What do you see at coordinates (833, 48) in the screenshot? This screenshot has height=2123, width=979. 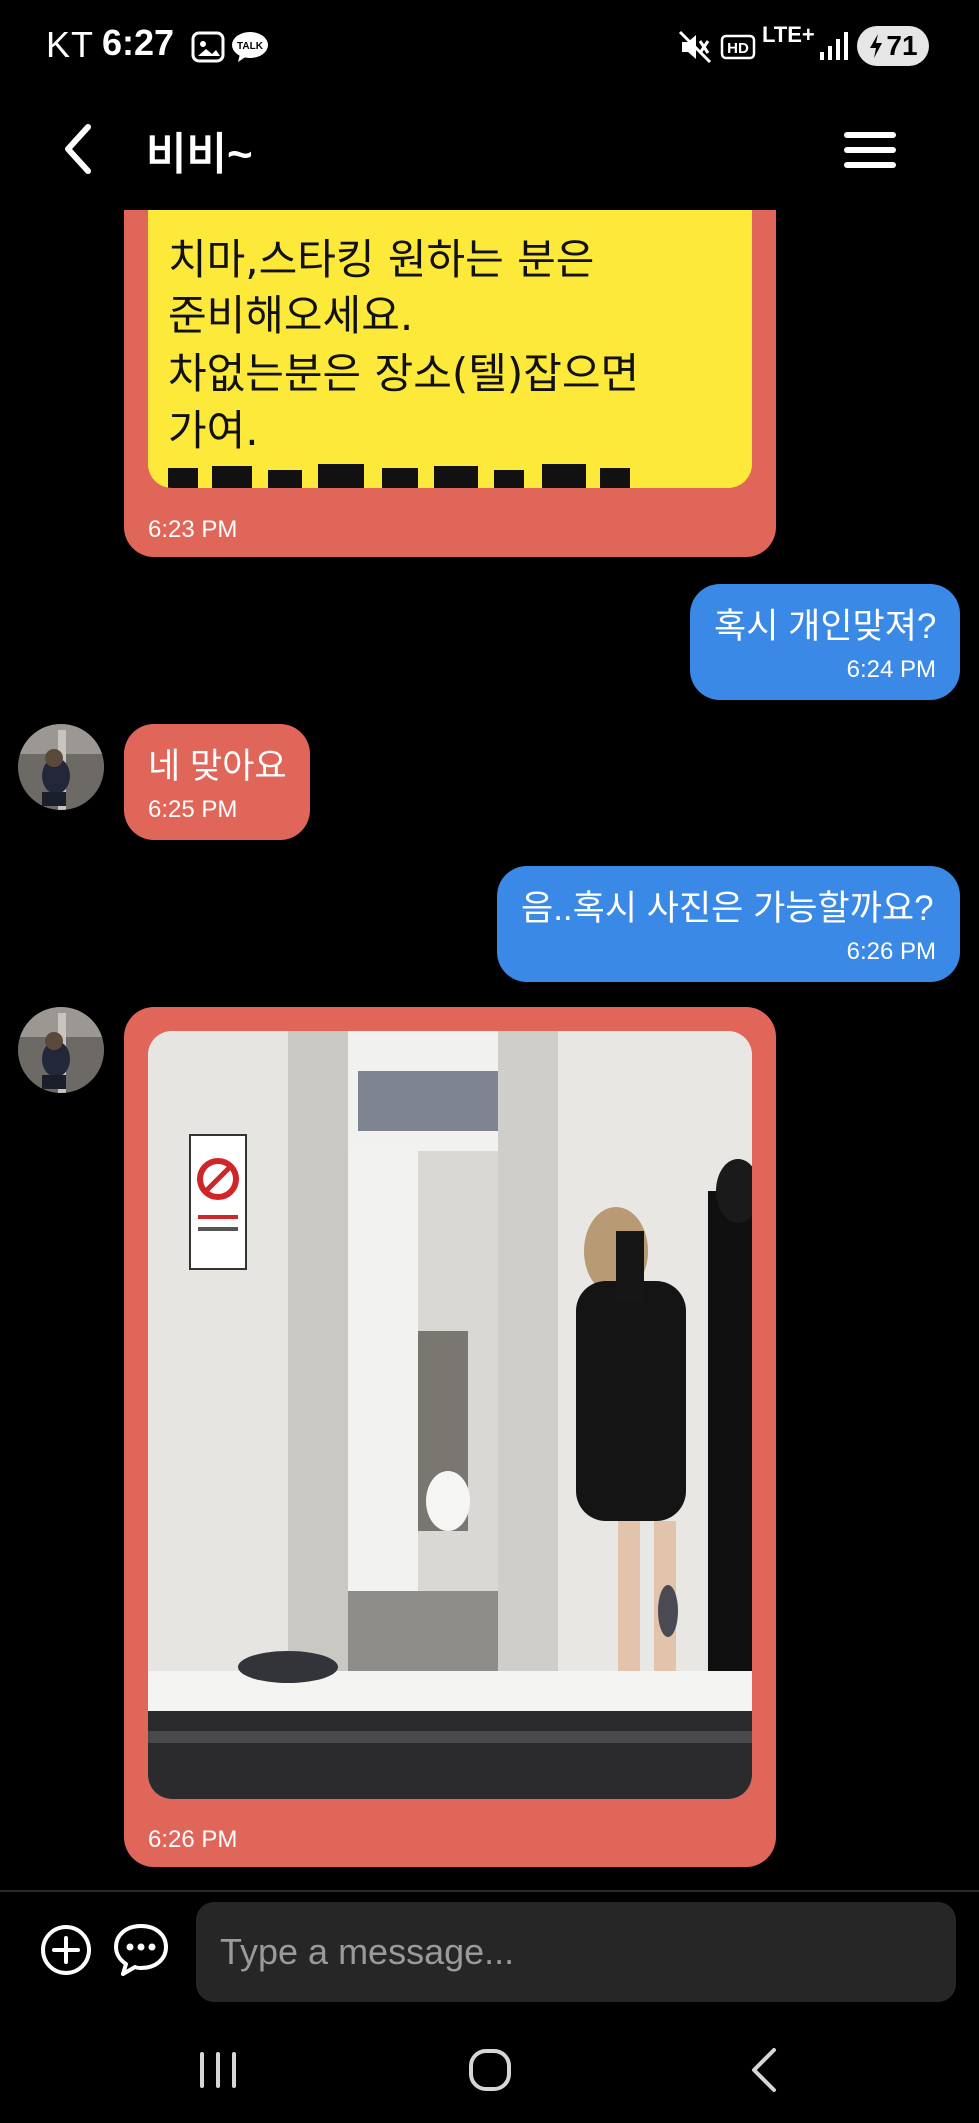 I see `signal-icon` at bounding box center [833, 48].